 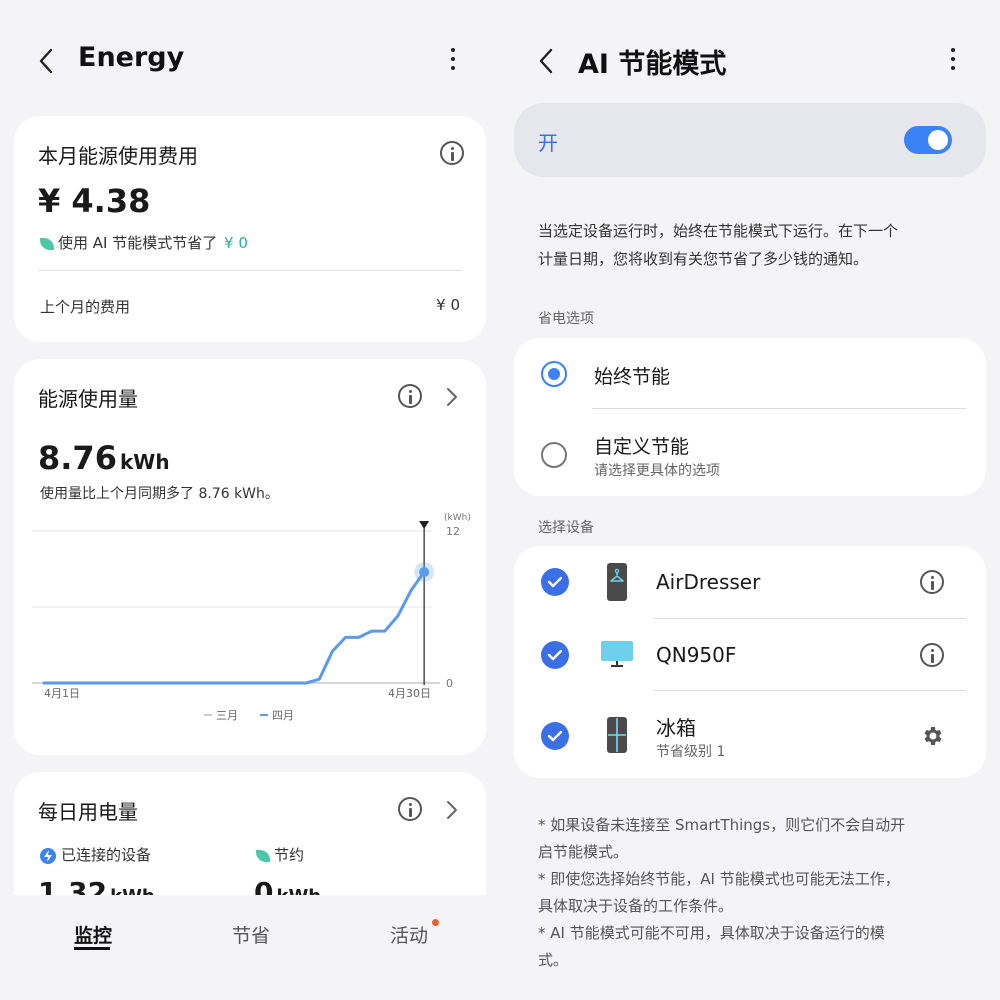 What do you see at coordinates (449, 683) in the screenshot?
I see `y-tick-label: 0` at bounding box center [449, 683].